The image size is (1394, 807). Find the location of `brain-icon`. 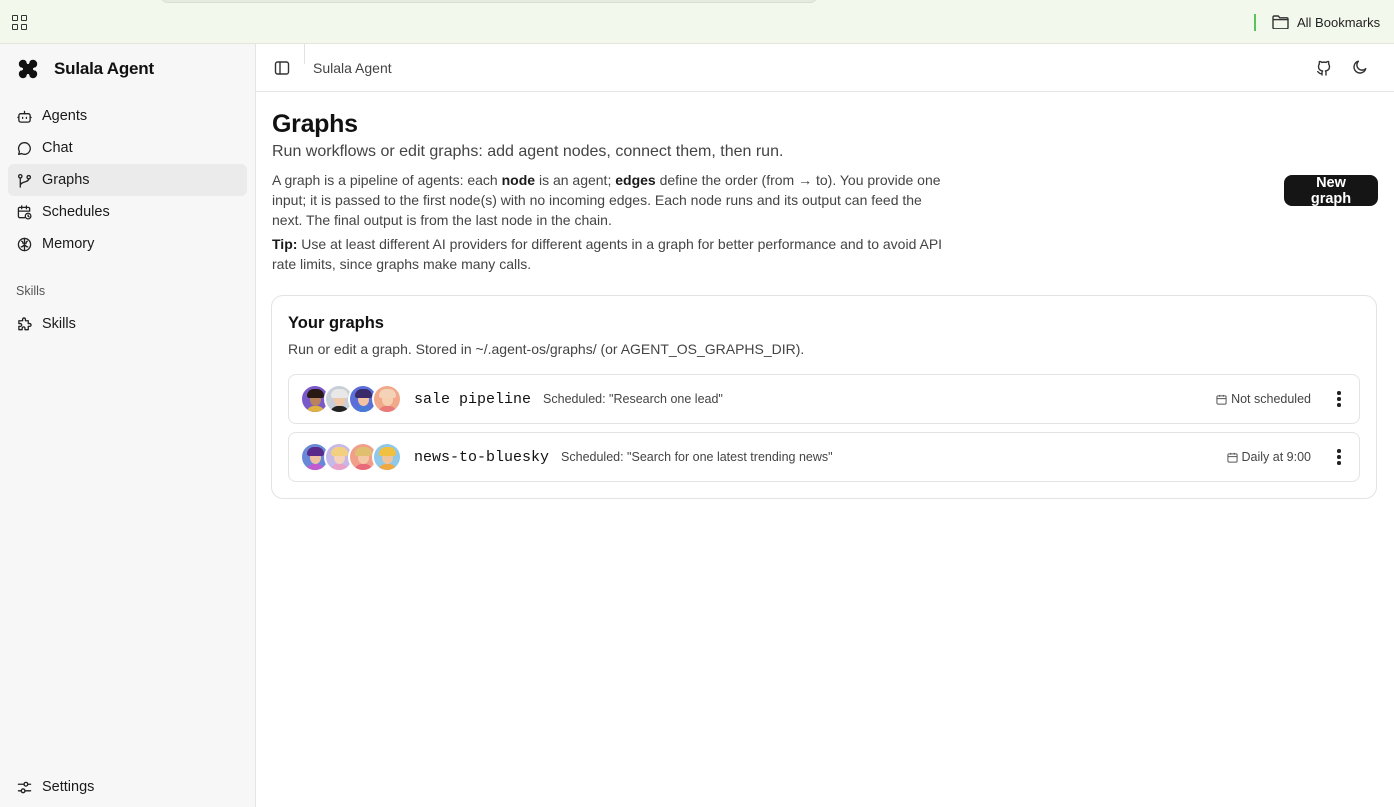

brain-icon is located at coordinates (24, 244).